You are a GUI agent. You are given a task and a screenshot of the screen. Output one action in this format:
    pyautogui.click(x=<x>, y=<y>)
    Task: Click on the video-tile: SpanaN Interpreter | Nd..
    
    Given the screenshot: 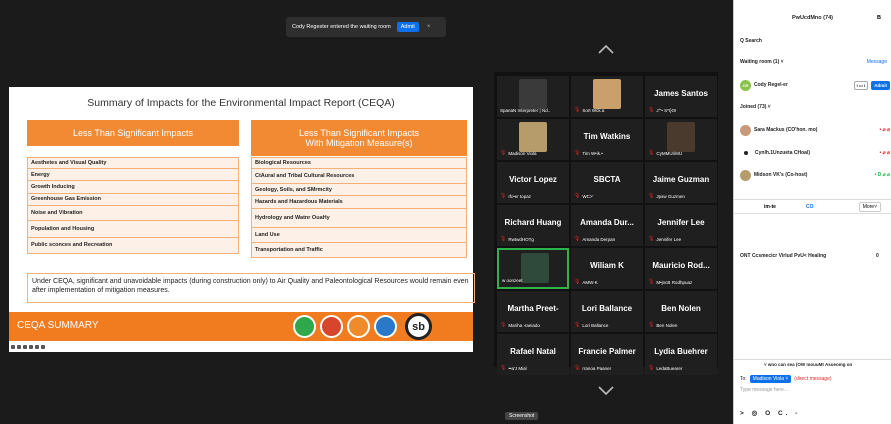 What is the action you would take?
    pyautogui.click(x=533, y=96)
    